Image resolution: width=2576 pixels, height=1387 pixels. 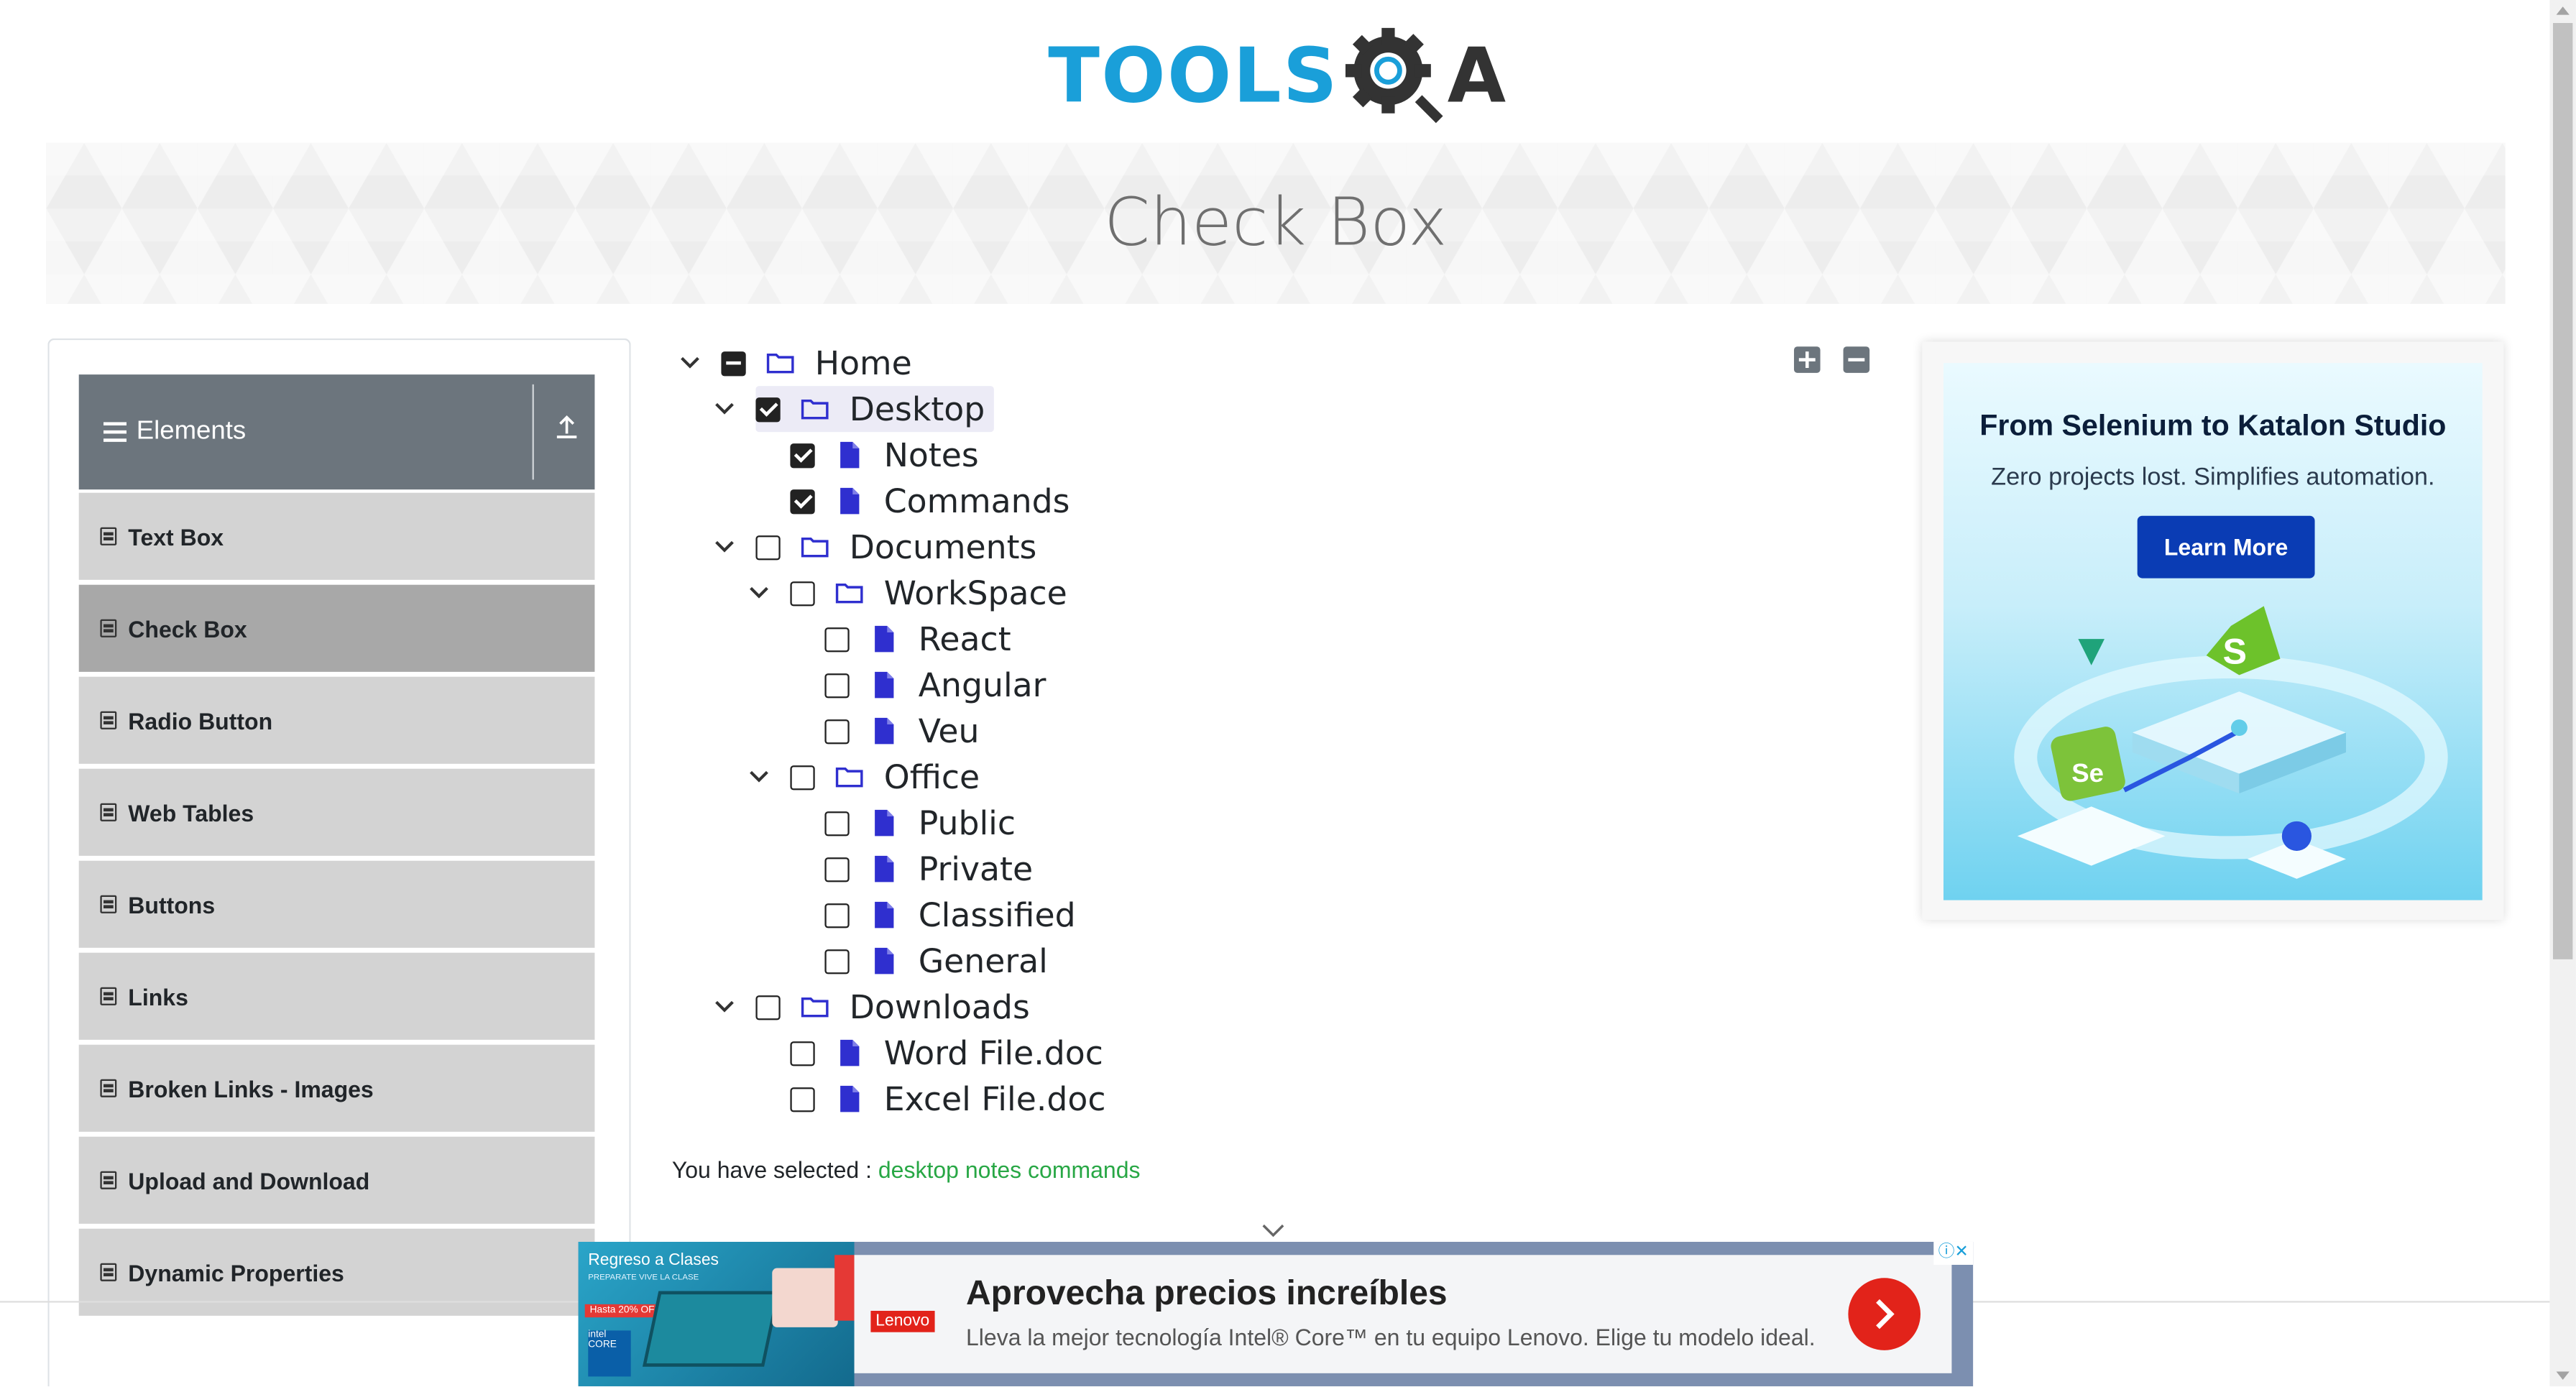 I want to click on tree-node-desktop: Desktop, so click(x=850, y=409).